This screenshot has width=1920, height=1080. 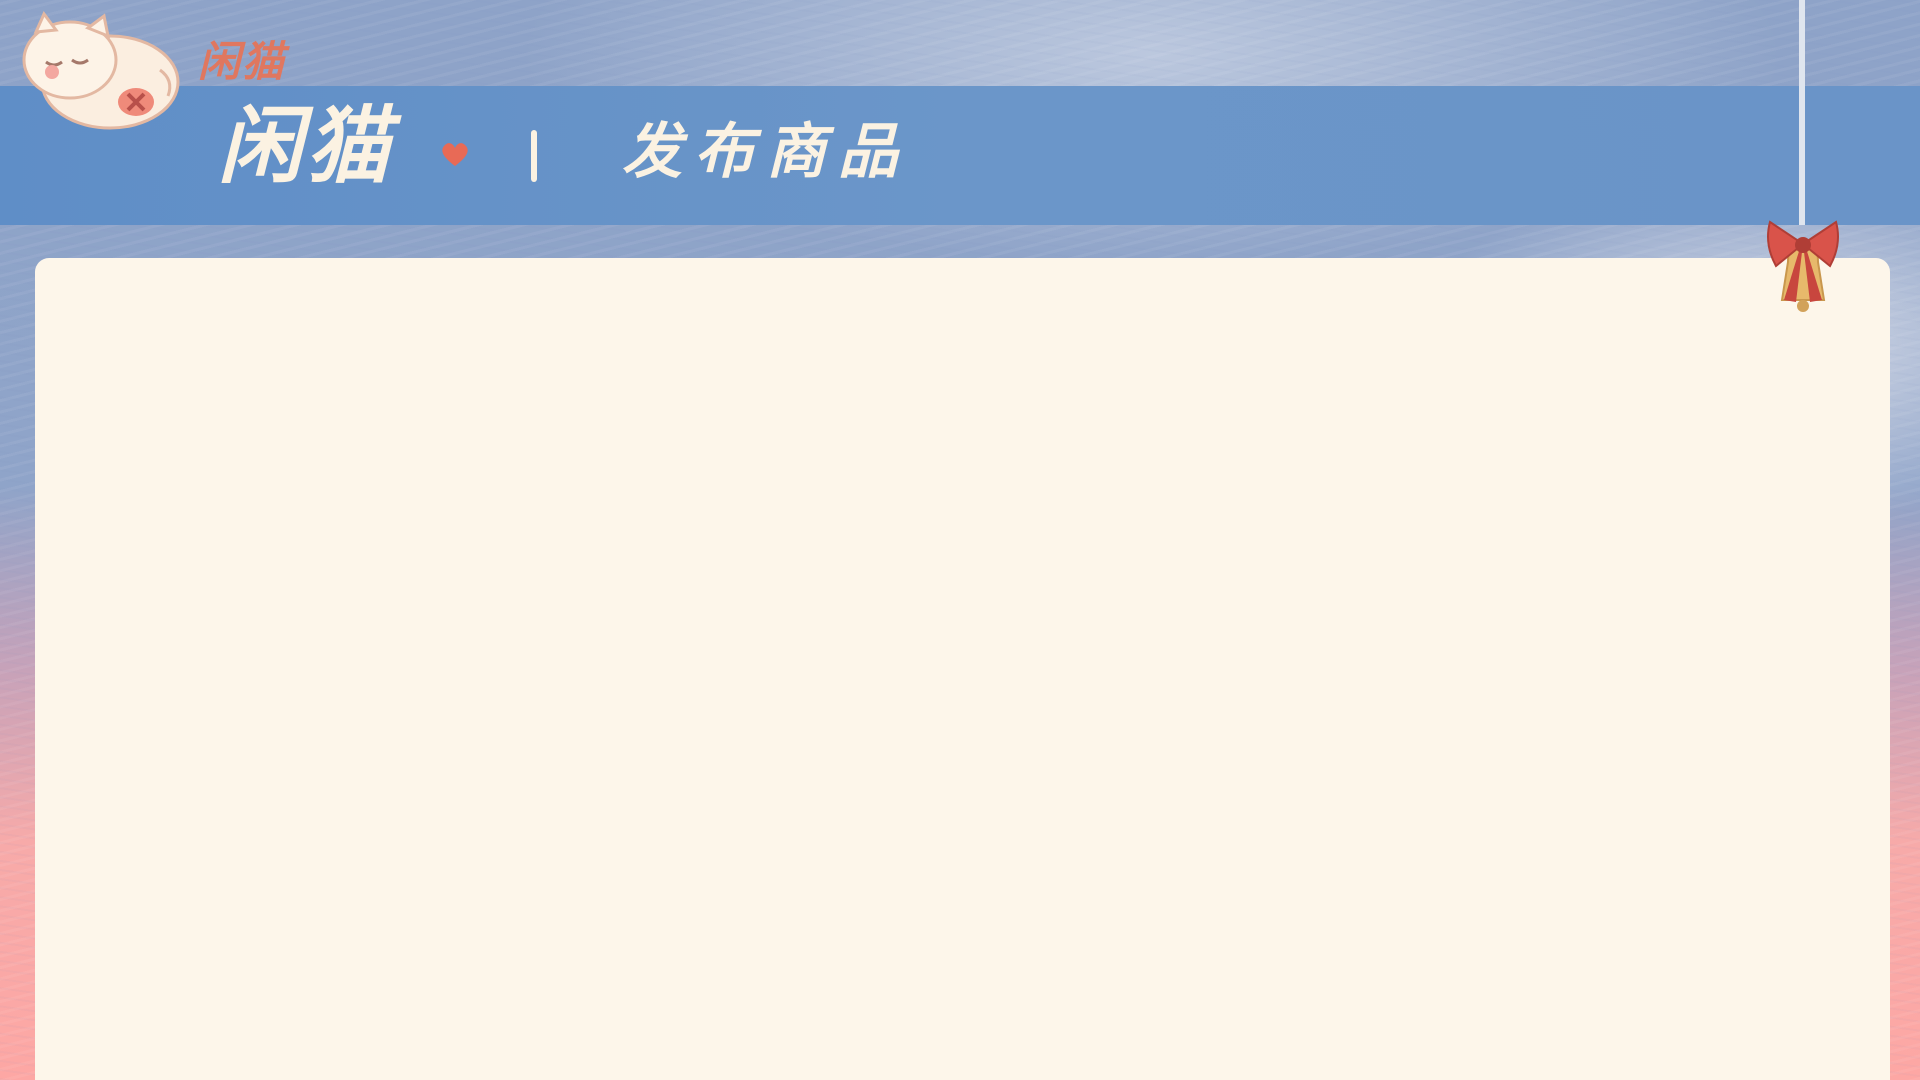 What do you see at coordinates (1803, 266) in the screenshot?
I see `christmas-bell-icon` at bounding box center [1803, 266].